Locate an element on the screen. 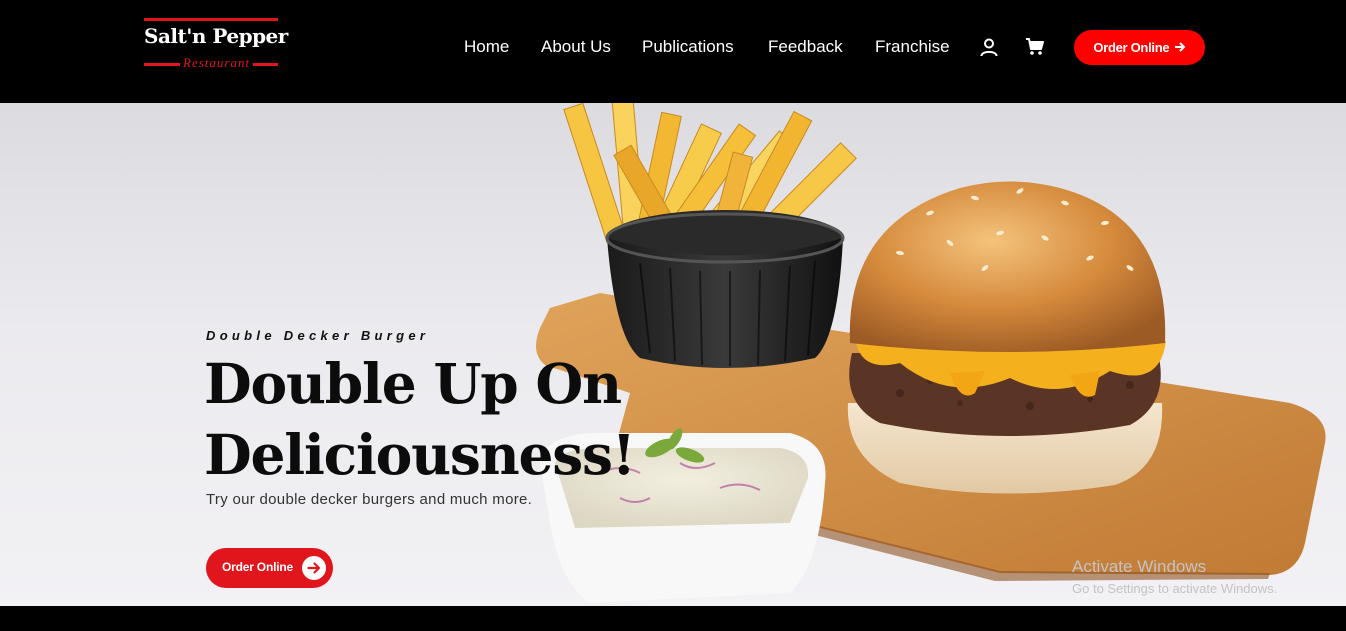 The image size is (1346, 631). hero-order-online-button: Order Online is located at coordinates (269, 568).